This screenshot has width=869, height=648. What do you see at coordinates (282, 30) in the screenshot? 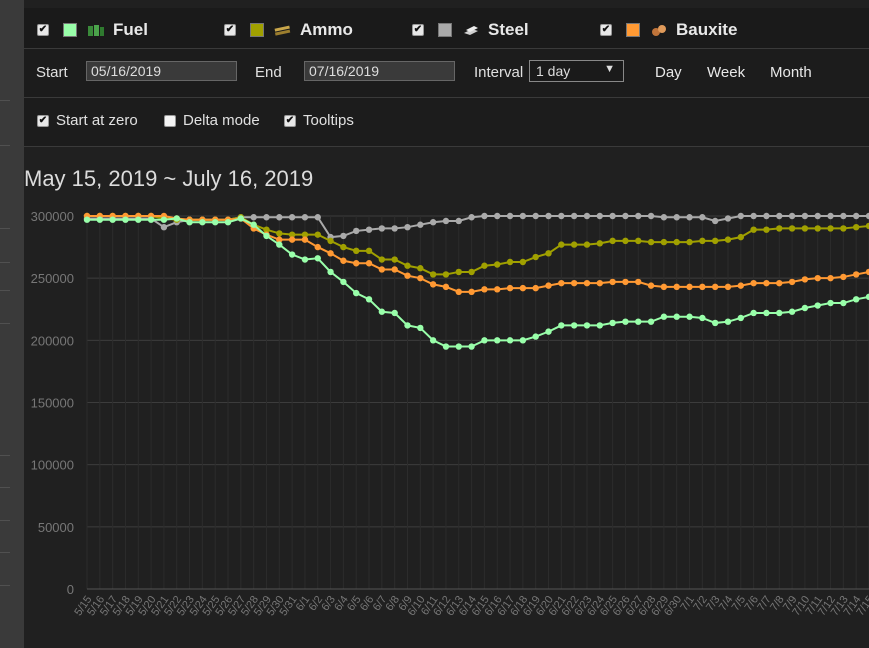
I see `ammo-icon` at bounding box center [282, 30].